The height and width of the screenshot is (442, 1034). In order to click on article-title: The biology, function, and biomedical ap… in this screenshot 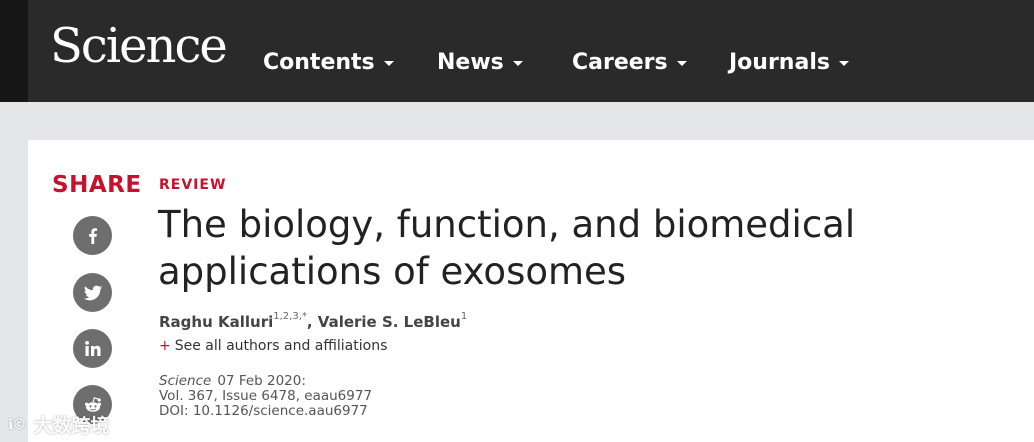, I will do `click(507, 248)`.